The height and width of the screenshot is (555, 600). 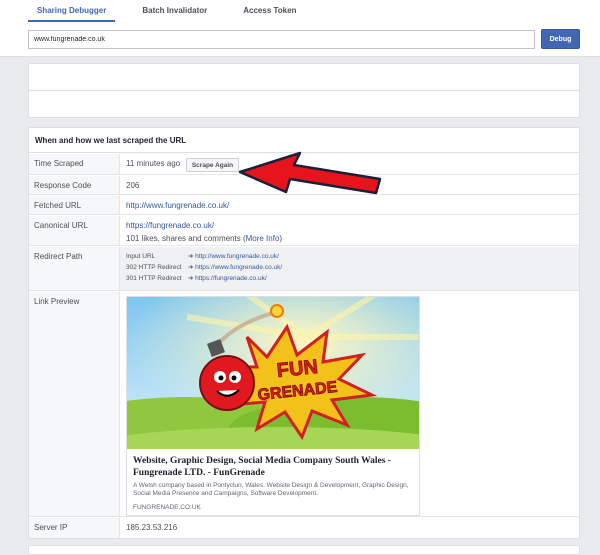 I want to click on more-info-link: More Info, so click(x=263, y=238).